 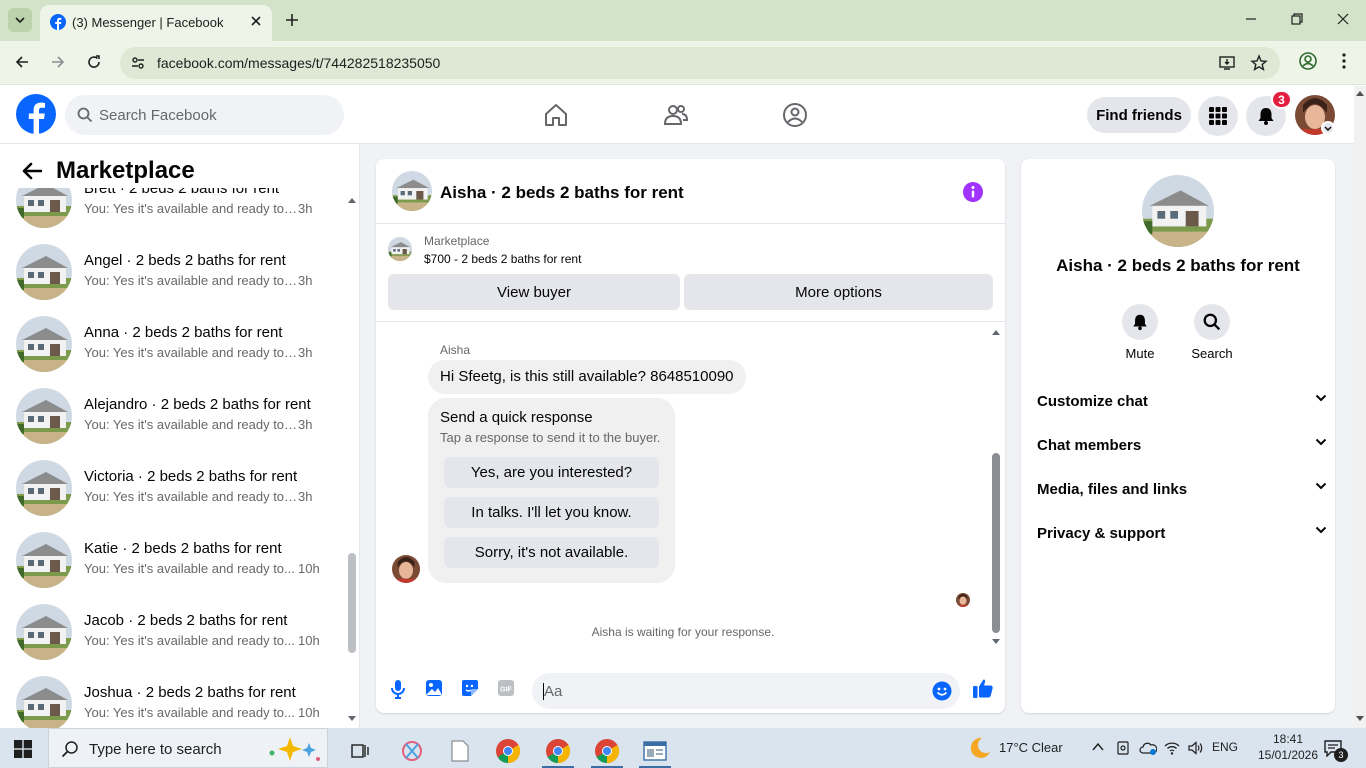 What do you see at coordinates (1360, 407) in the screenshot?
I see `page-scrollbar` at bounding box center [1360, 407].